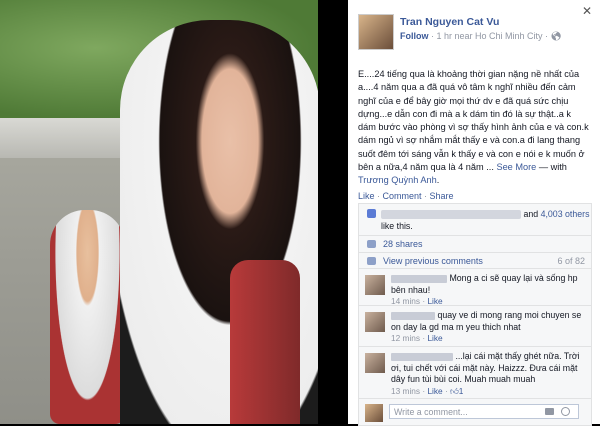 This screenshot has width=600, height=426. Describe the element at coordinates (397, 180) in the screenshot. I see `tagged-person-link: Trương Quỳnh Anh` at that location.